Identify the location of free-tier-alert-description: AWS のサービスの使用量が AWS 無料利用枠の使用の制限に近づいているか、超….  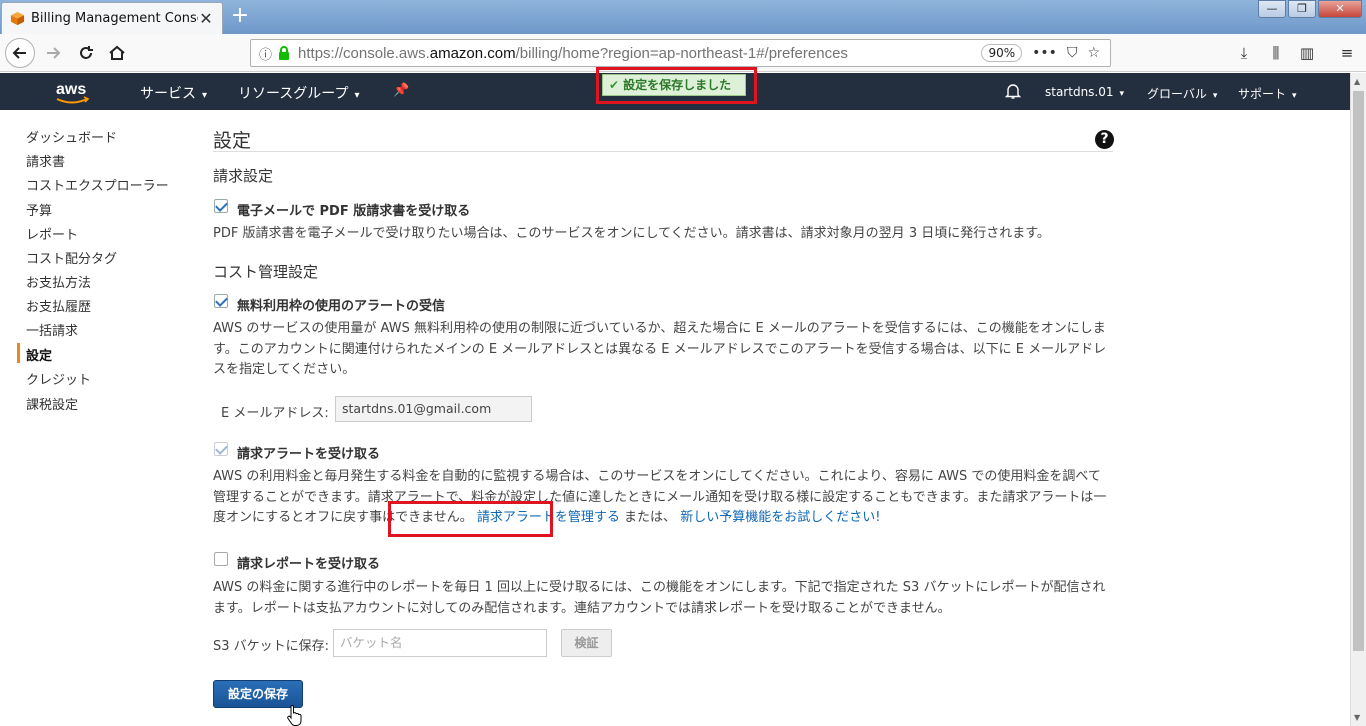
(660, 349).